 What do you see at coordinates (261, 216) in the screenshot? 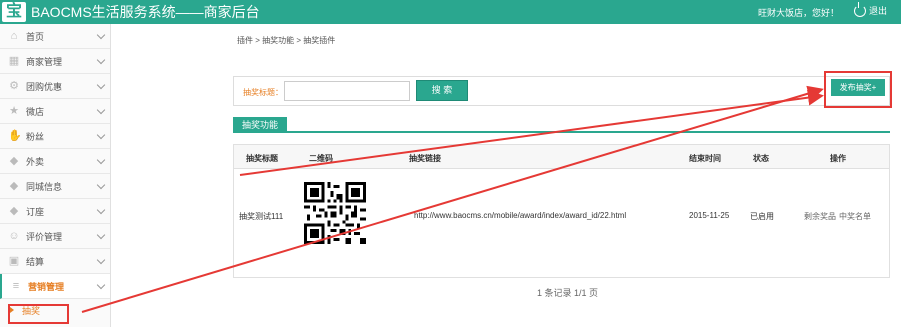
I see `row-title: 抽奖测试111` at bounding box center [261, 216].